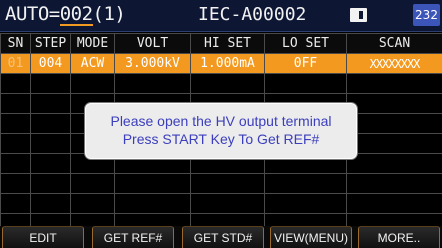 This screenshot has width=442, height=248. I want to click on table-header-row: SN STEP MODE VOLT HI SET LO SET SCAN, so click(221, 43).